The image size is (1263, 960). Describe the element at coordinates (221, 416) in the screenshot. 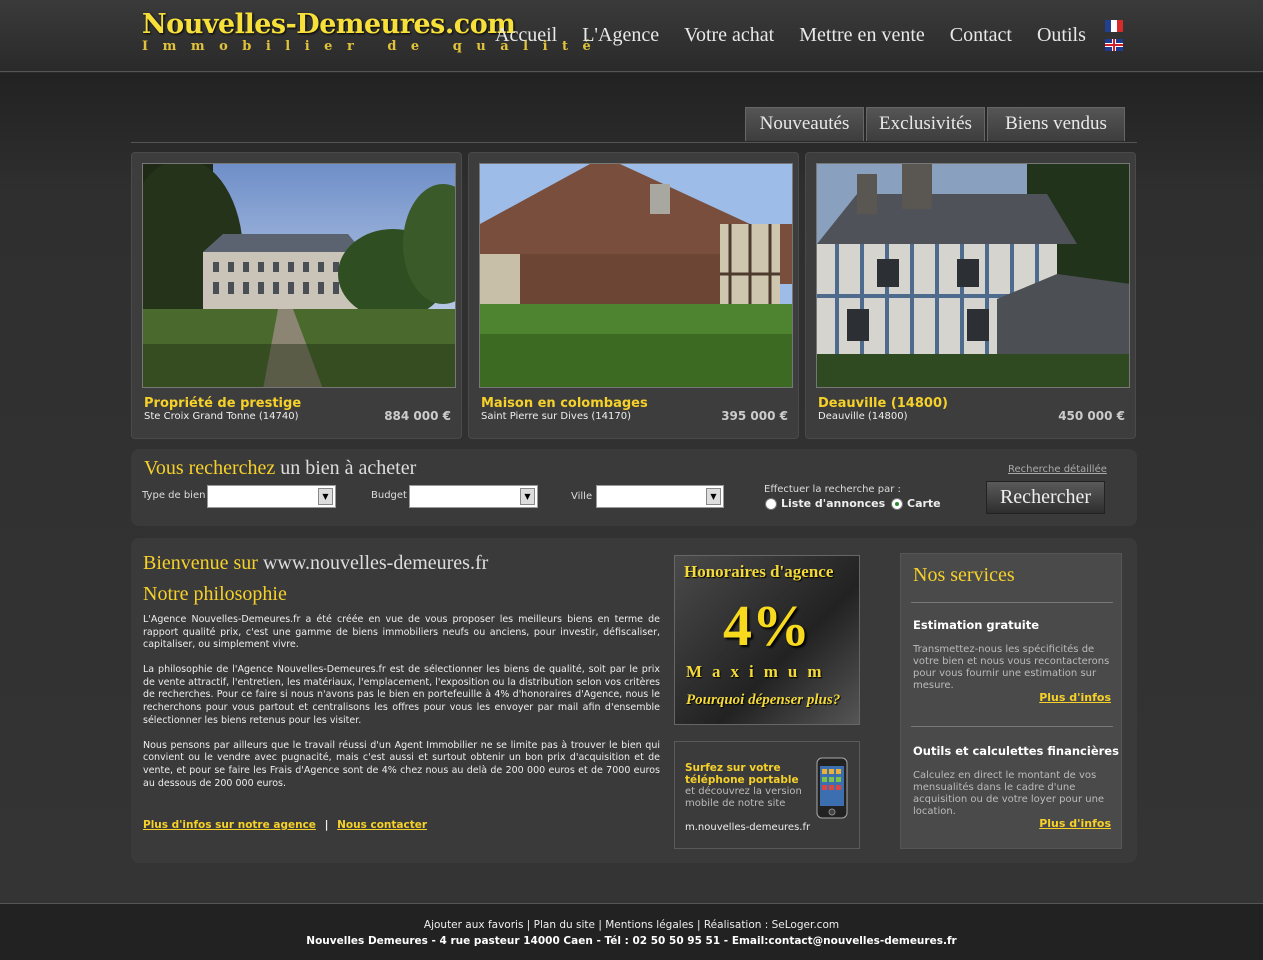

I see `listing-location: Ste Croix Grand Tonne (14740)` at that location.